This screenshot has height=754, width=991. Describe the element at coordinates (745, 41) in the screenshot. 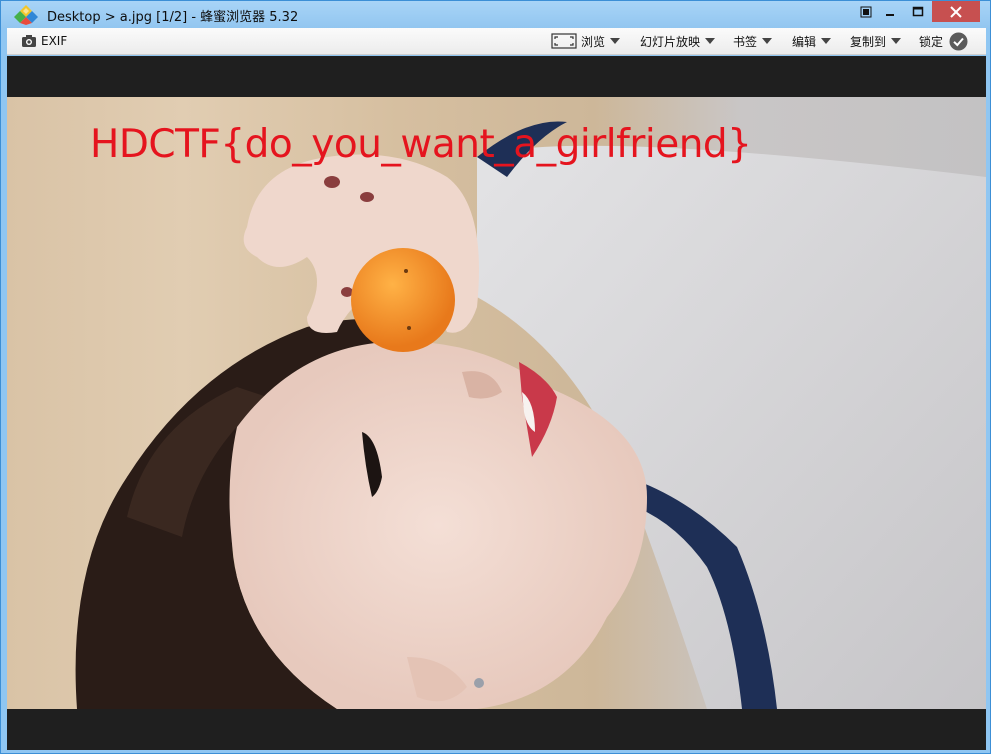

I see `bookmark-label: 书签` at that location.